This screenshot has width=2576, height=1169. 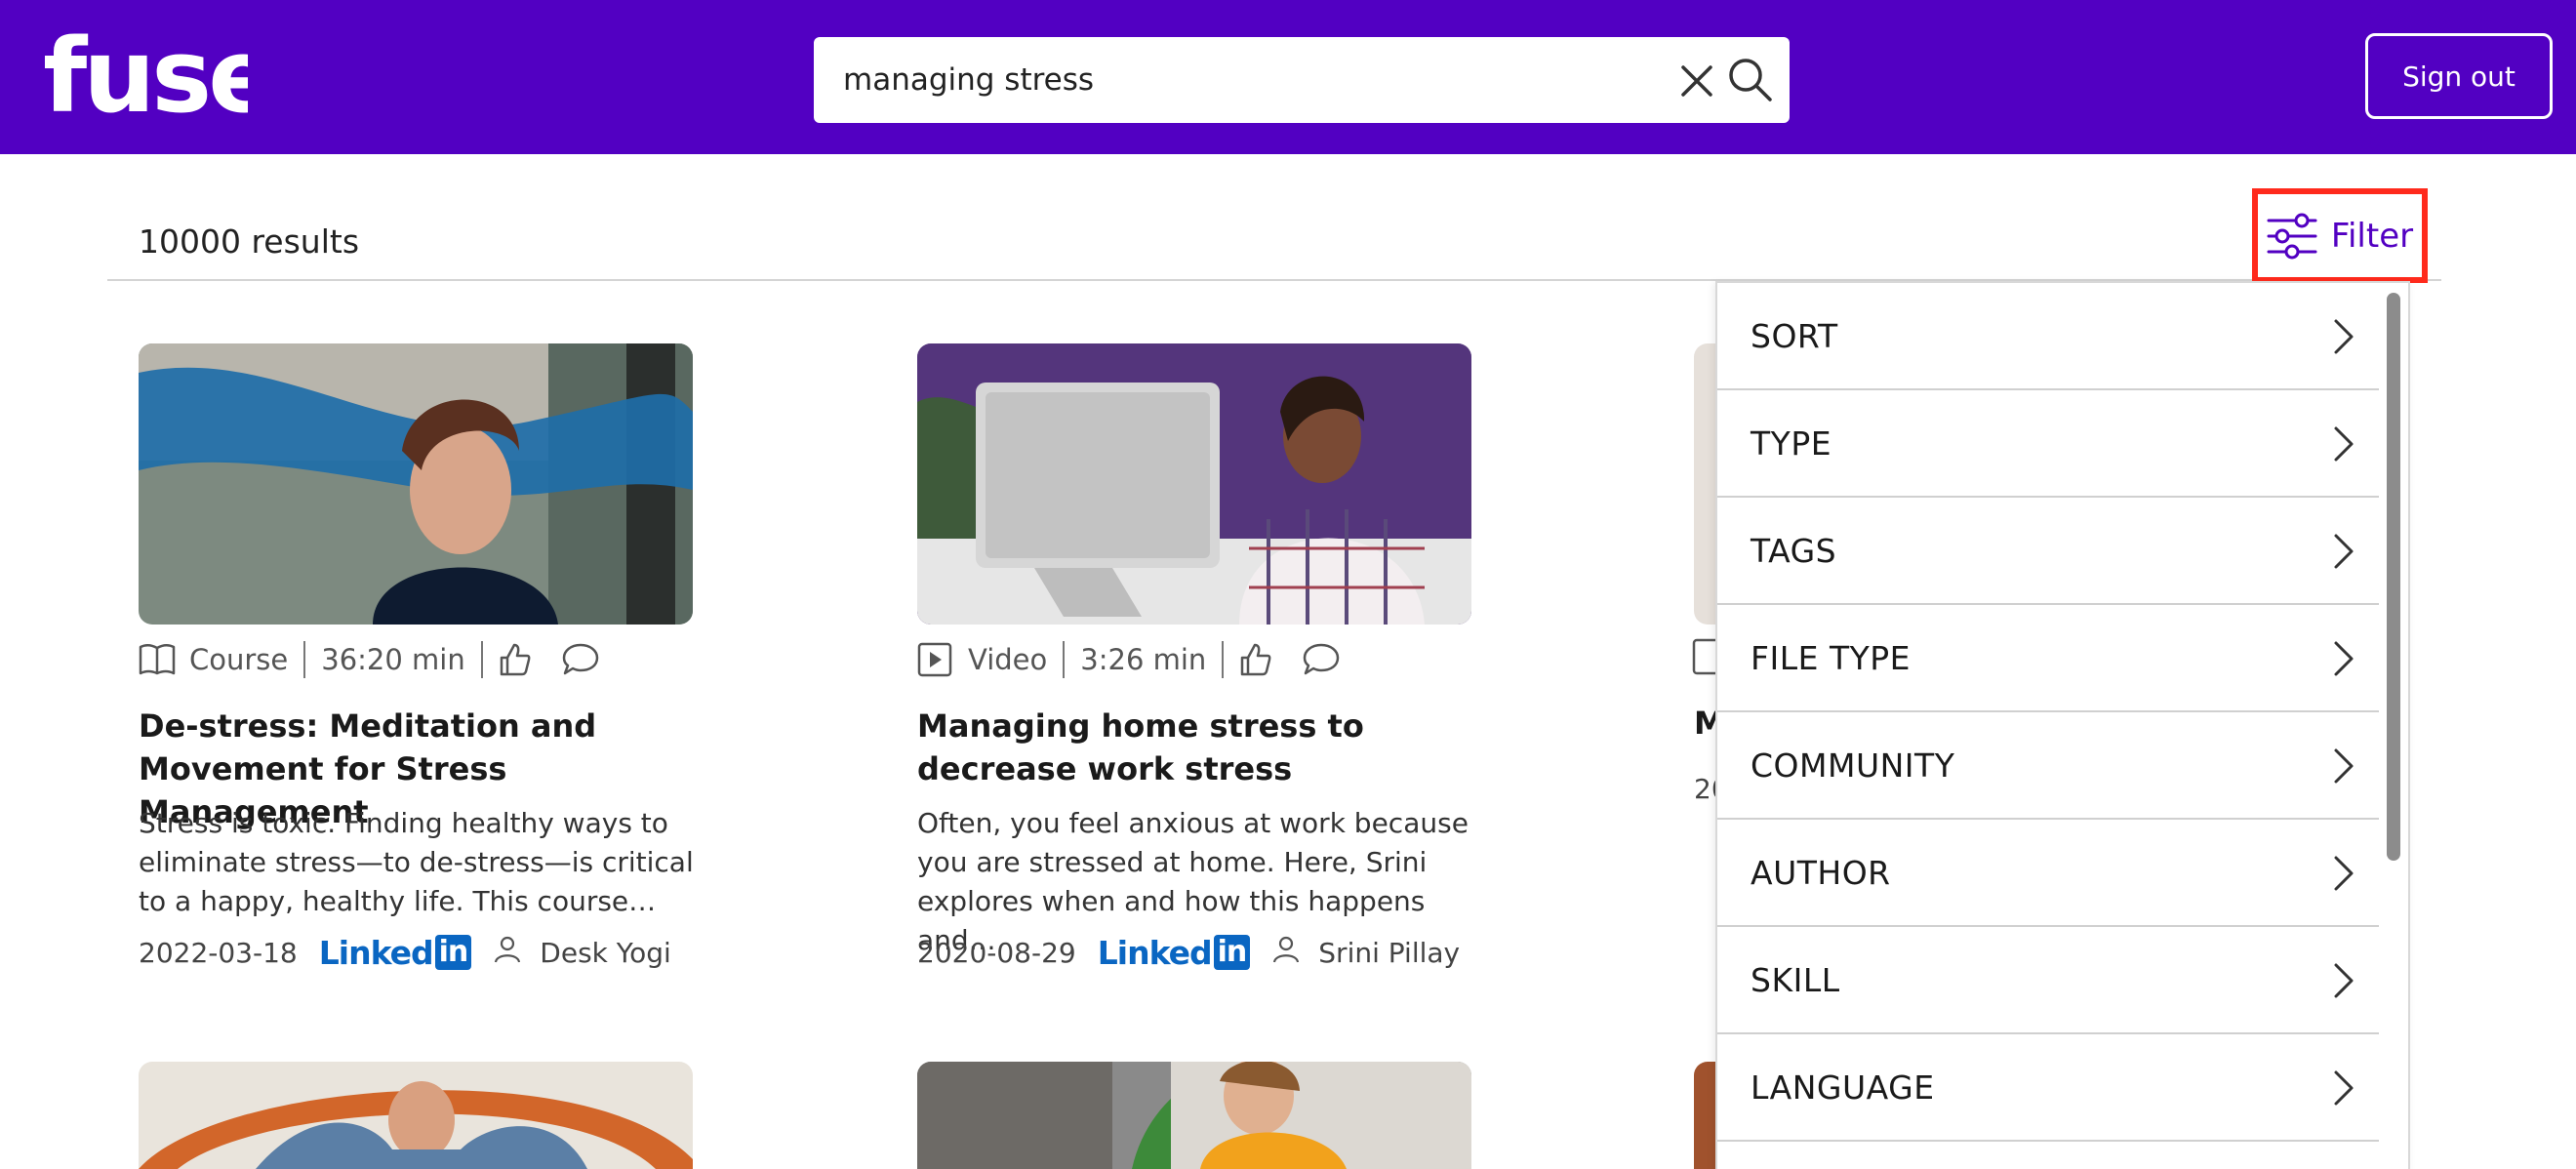 What do you see at coordinates (157, 659) in the screenshot?
I see `book-icon` at bounding box center [157, 659].